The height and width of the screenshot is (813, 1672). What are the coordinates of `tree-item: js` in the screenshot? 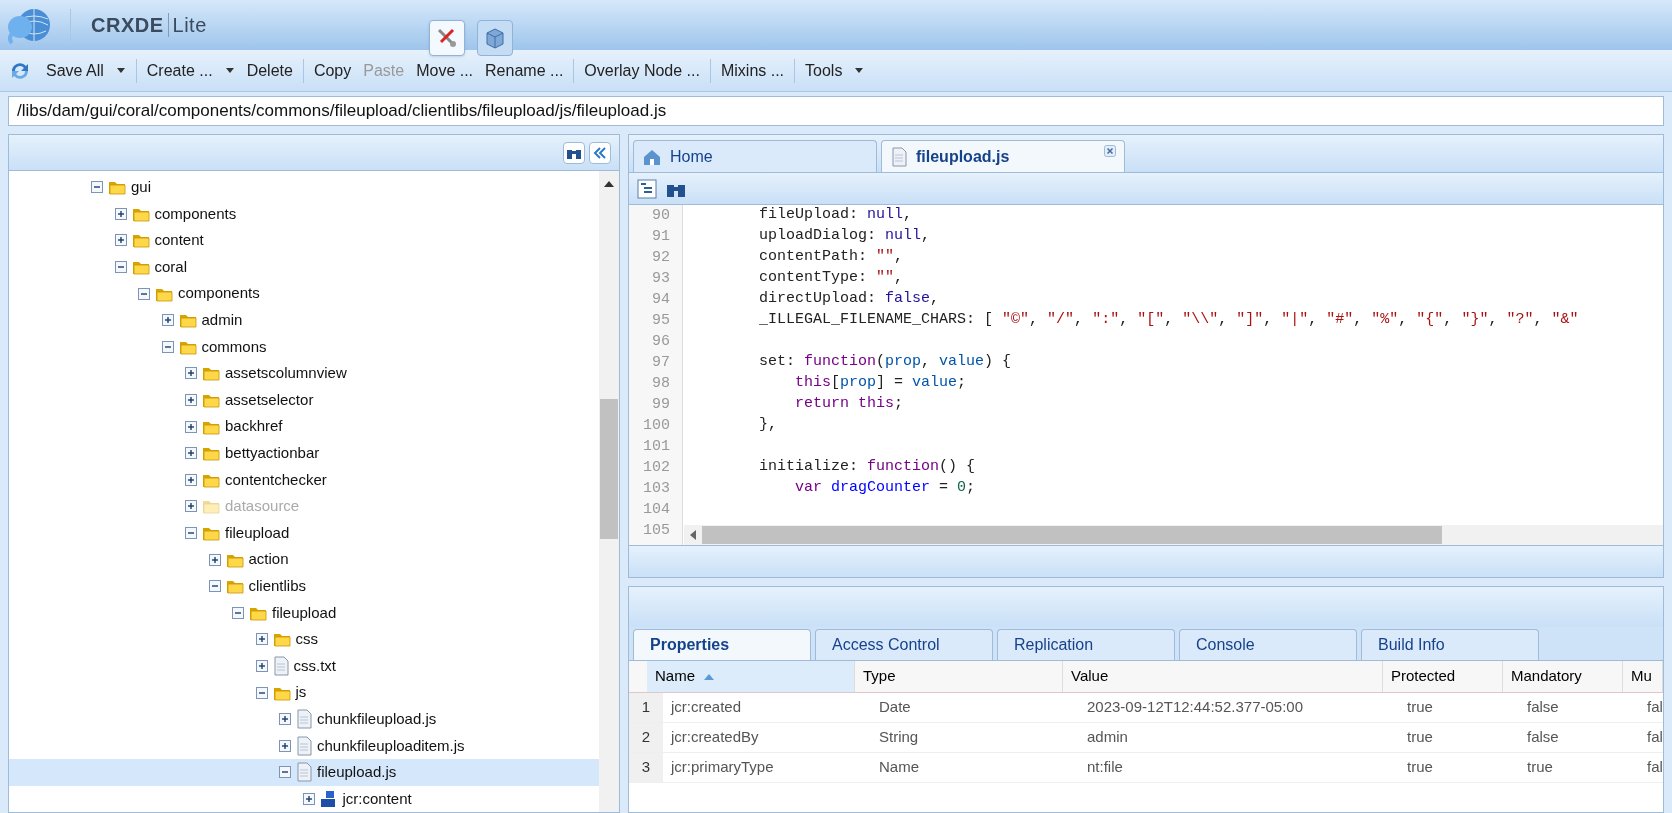 It's located at (304, 692).